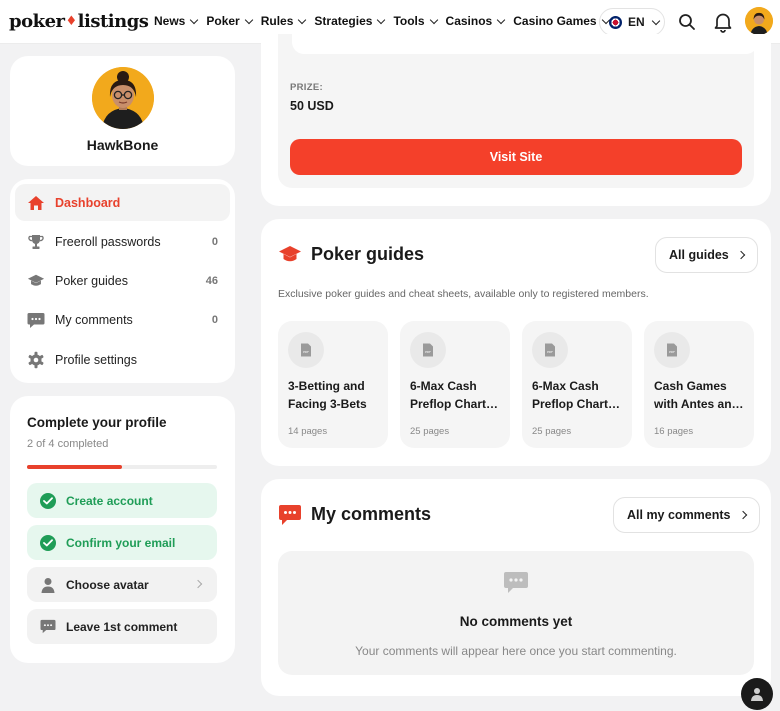 The width and height of the screenshot is (780, 711). I want to click on nav-label: Tools, so click(409, 21).